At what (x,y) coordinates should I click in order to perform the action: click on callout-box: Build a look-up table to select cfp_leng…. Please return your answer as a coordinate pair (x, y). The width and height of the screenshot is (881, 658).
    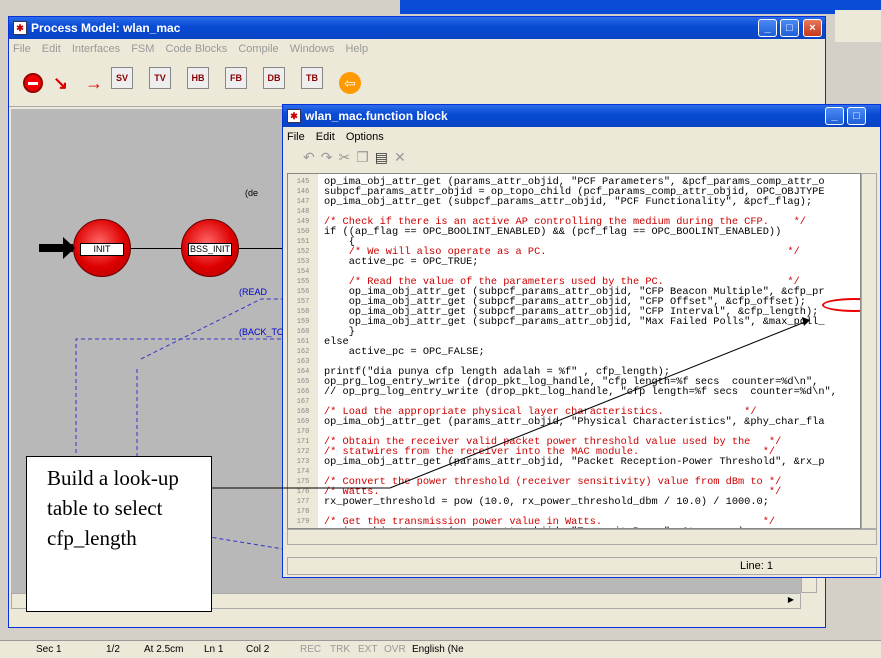
    Looking at the image, I should click on (119, 534).